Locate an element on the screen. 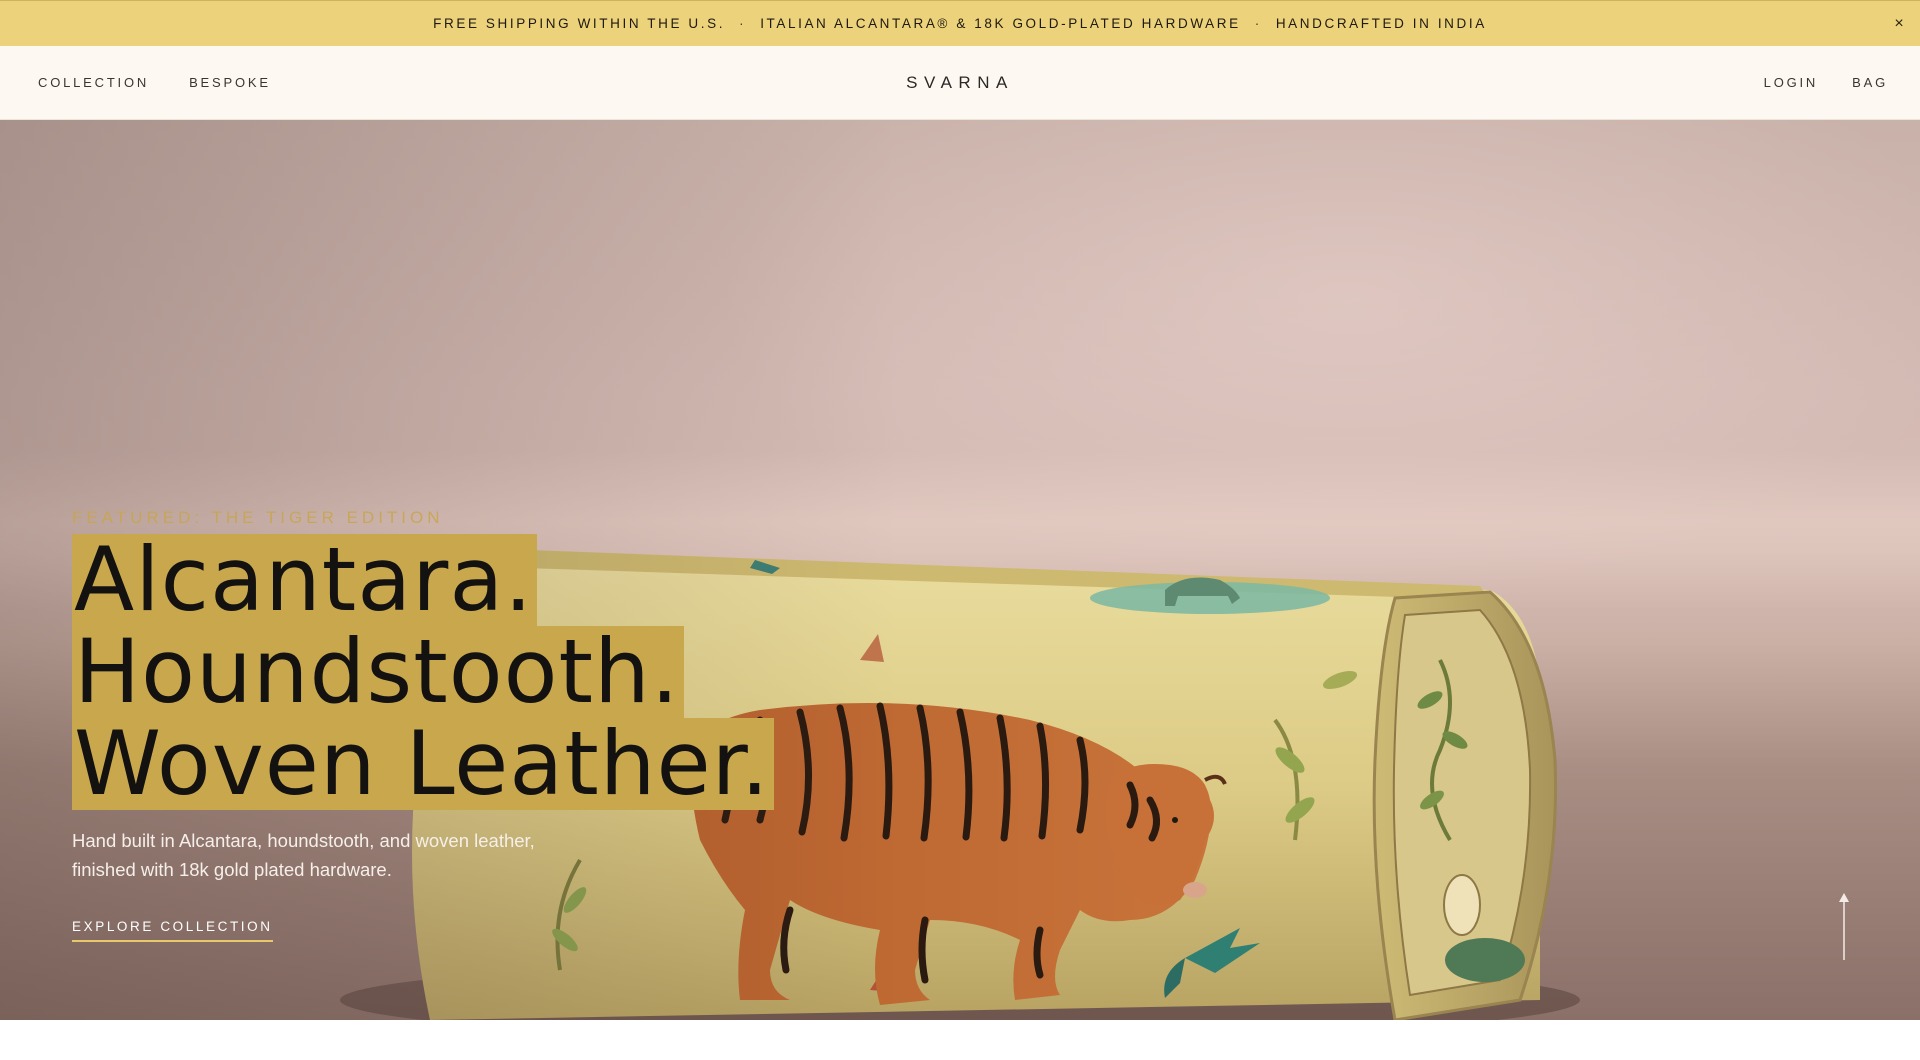 The width and height of the screenshot is (1920, 1060). brand-logo: SVARNA is located at coordinates (960, 82).